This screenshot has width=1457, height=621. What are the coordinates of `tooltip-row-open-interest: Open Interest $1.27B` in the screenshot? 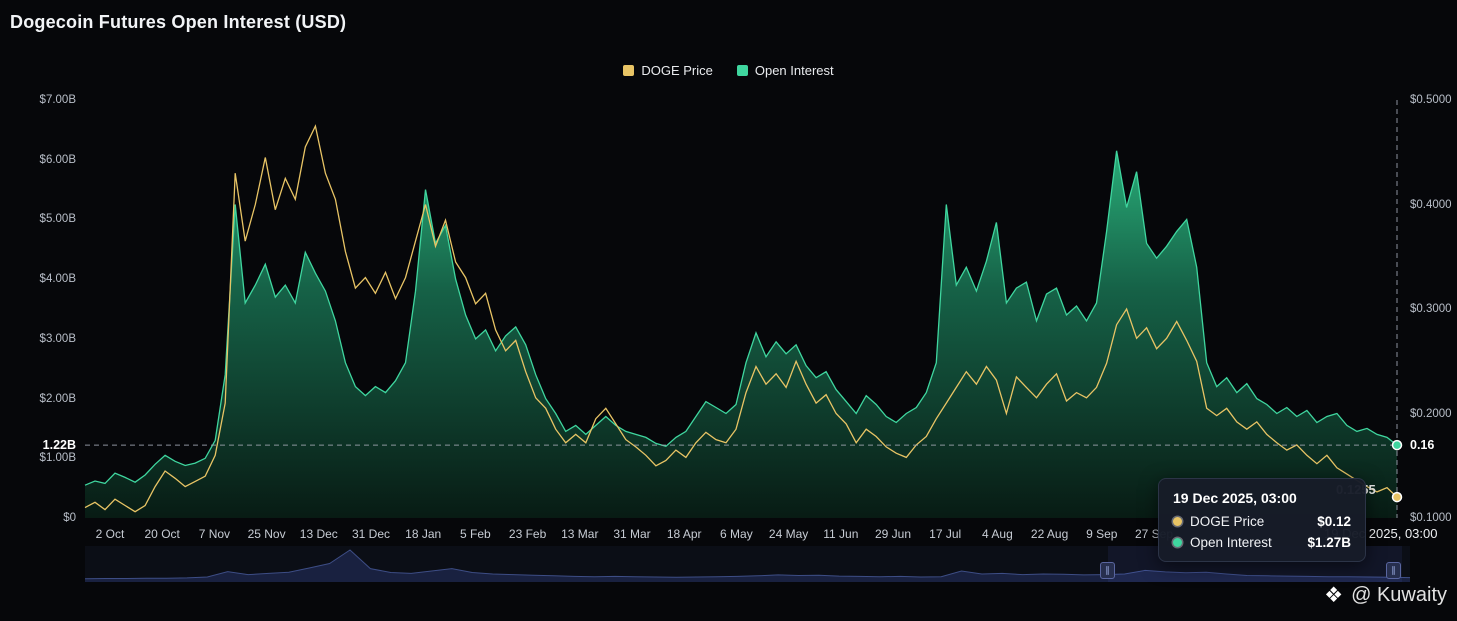 It's located at (1262, 542).